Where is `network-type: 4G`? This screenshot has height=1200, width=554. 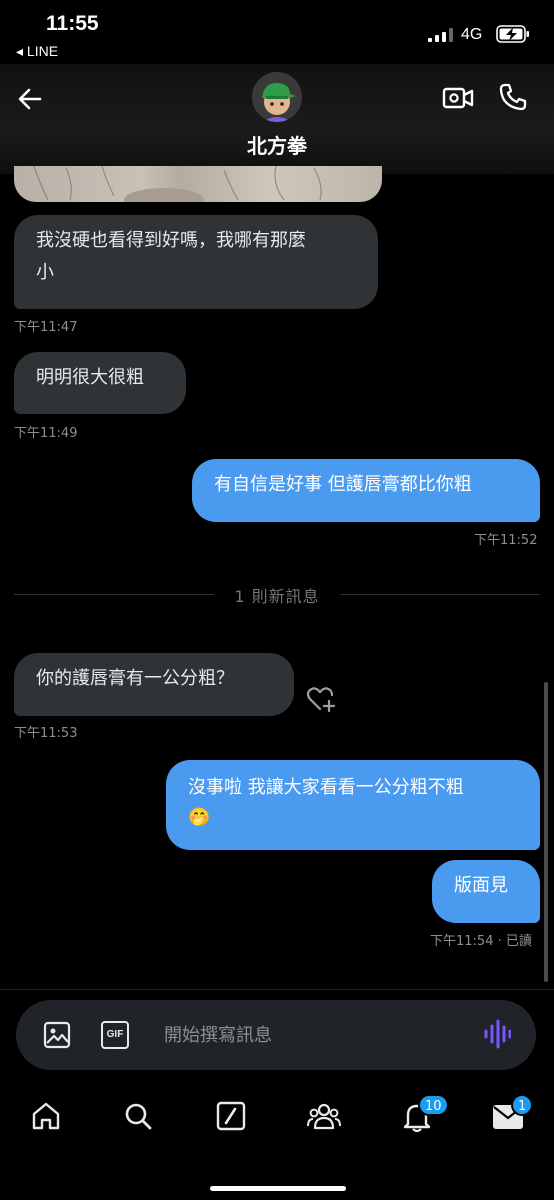 network-type: 4G is located at coordinates (472, 34).